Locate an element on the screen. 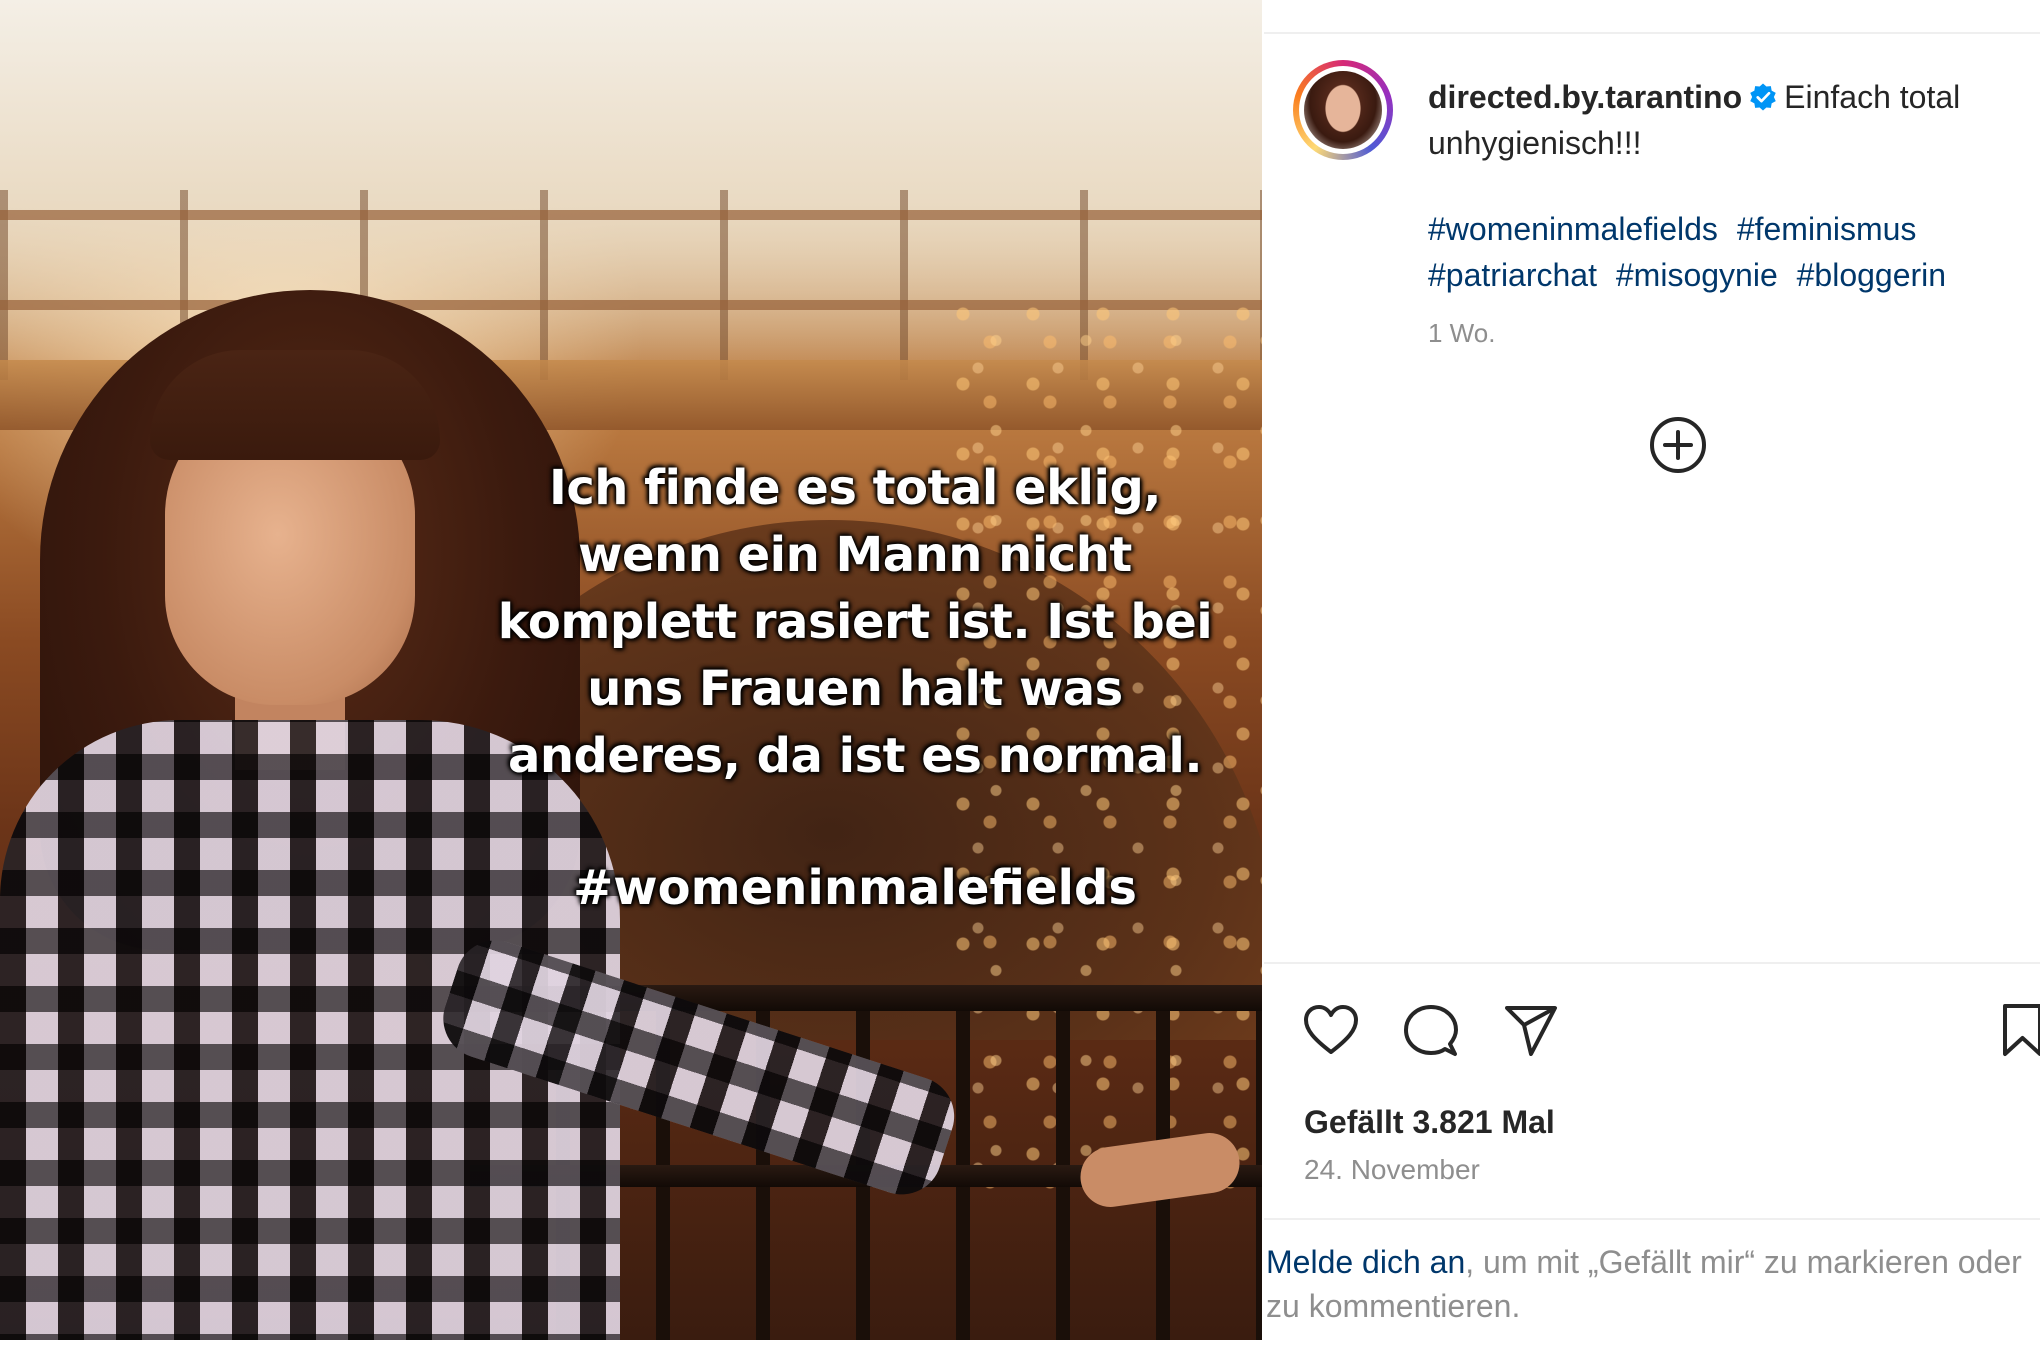 The width and height of the screenshot is (2040, 1360). username-link: directed.by.tarantino is located at coordinates (1585, 97).